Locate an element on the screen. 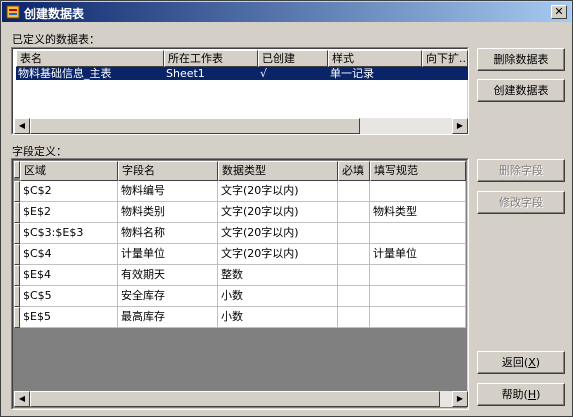 The width and height of the screenshot is (573, 417). edit-field-button: 修改字段 is located at coordinates (521, 202).